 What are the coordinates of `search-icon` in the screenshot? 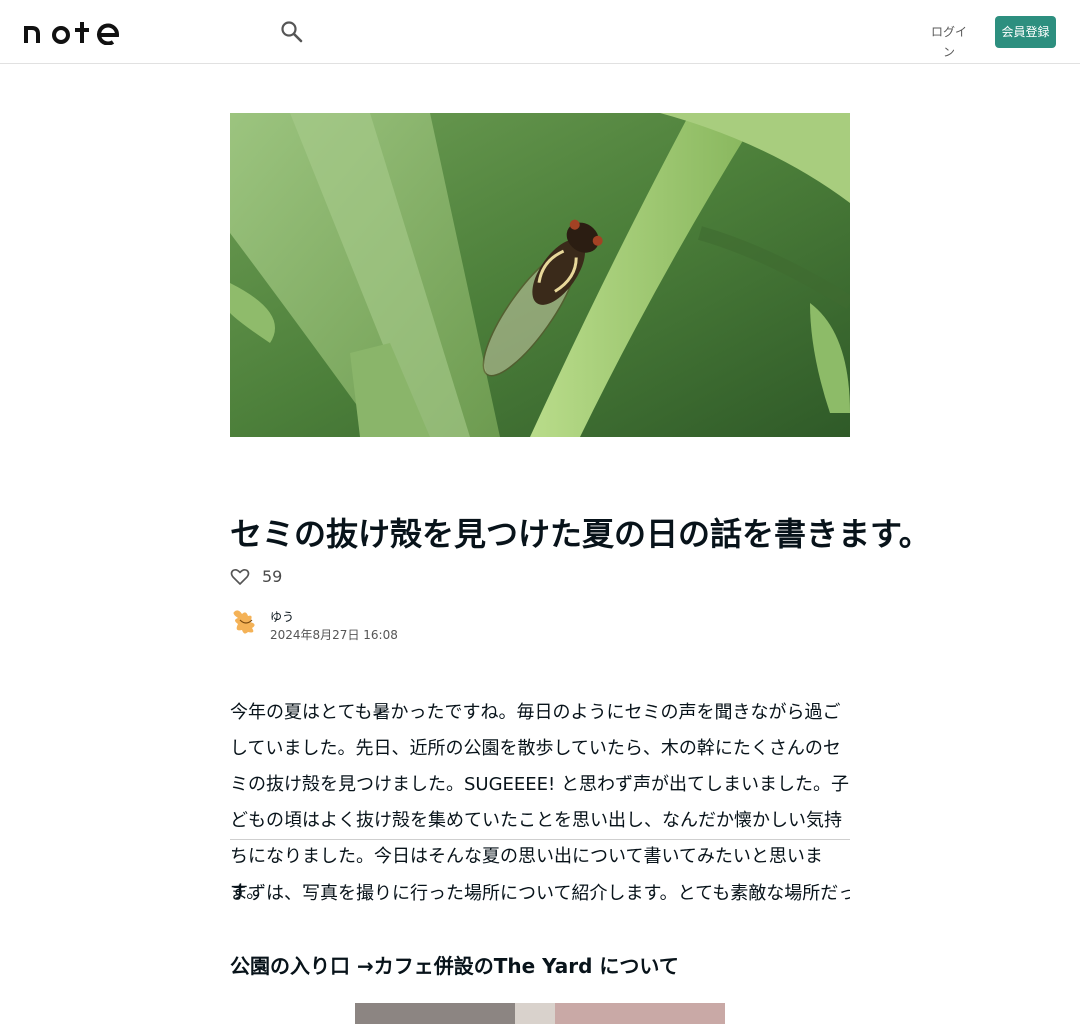 It's located at (292, 32).